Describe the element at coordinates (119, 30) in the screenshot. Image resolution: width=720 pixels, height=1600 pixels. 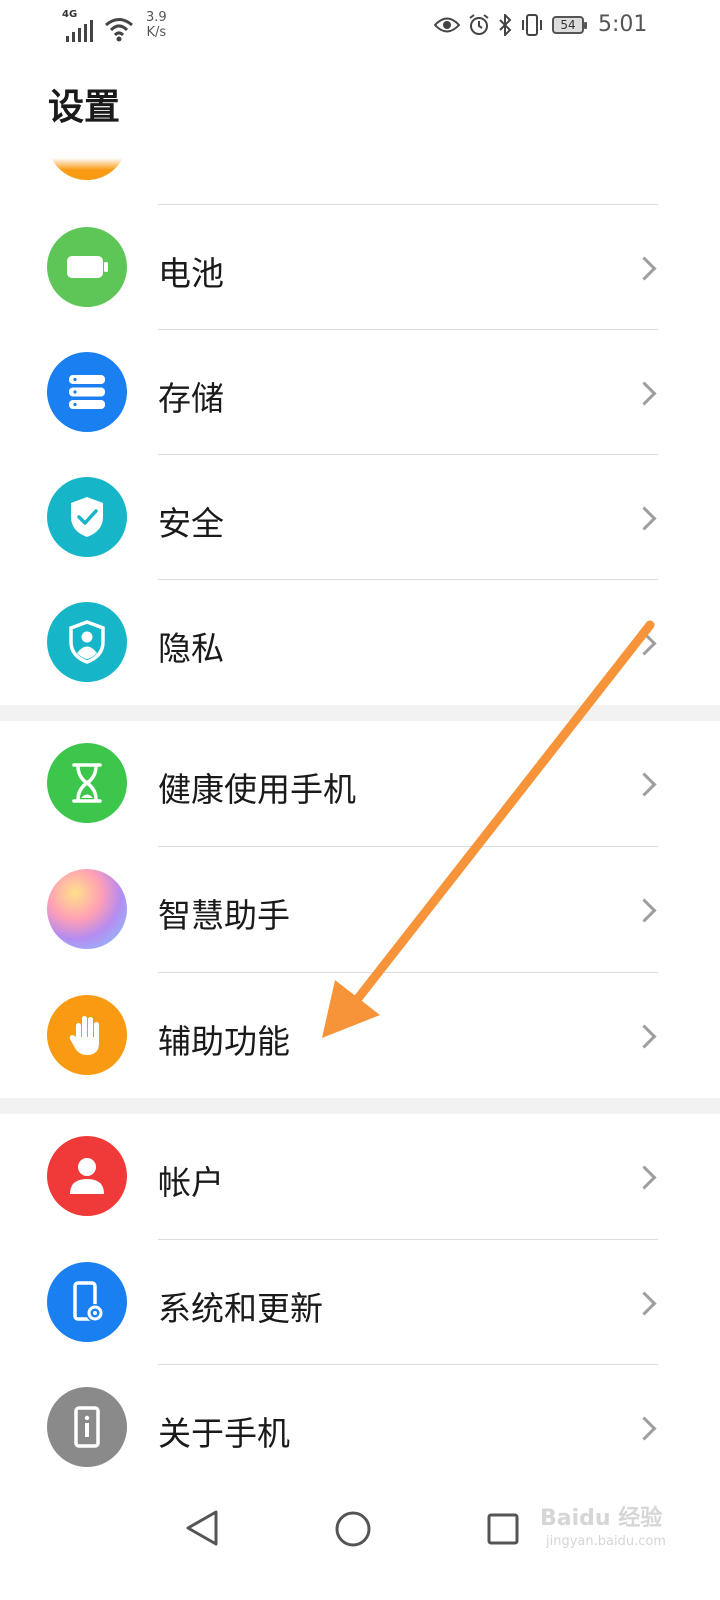
I see `wifi-icon` at that location.